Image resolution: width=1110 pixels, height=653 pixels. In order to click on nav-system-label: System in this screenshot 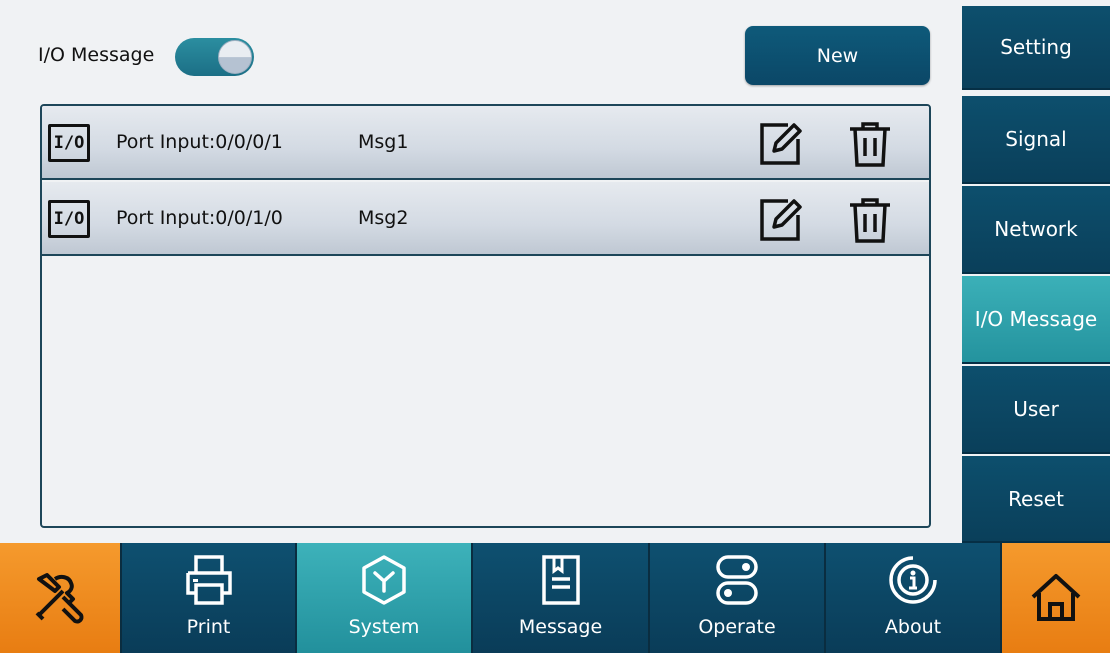, I will do `click(384, 627)`.